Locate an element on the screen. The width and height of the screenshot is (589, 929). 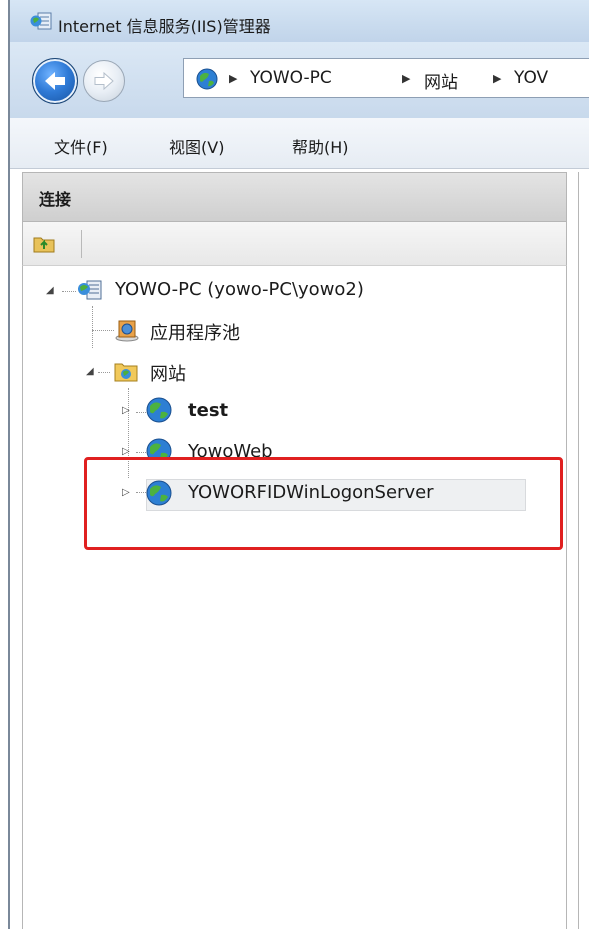
toolbar-separator is located at coordinates (81, 244).